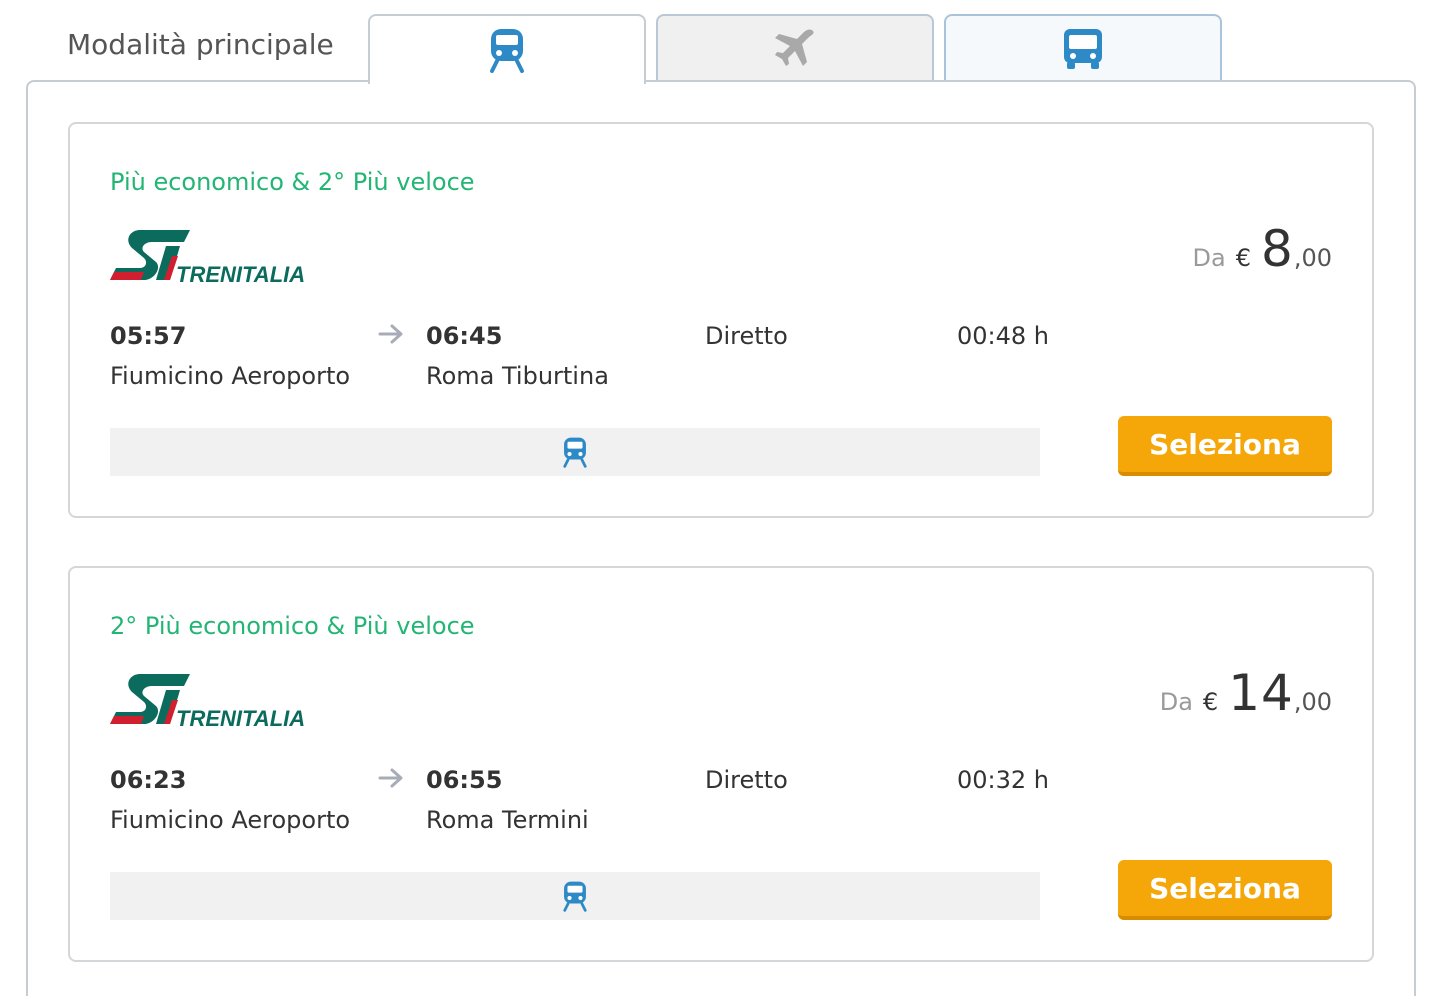 The height and width of the screenshot is (996, 1444). I want to click on tab-bus, so click(1083, 48).